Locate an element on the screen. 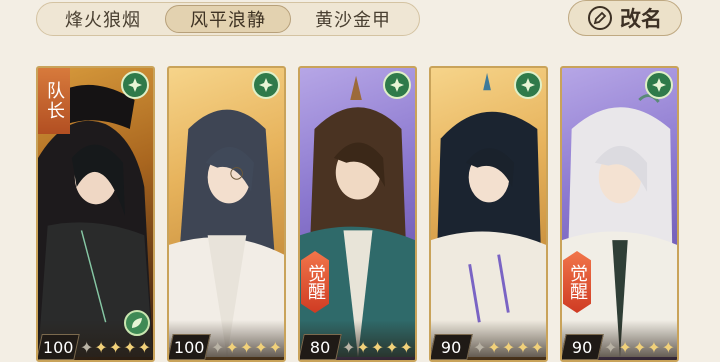 This screenshot has width=720, height=362. character-card: 觉醒 80 ✦ ✦ ✦ ✦ ✦ is located at coordinates (357, 214).